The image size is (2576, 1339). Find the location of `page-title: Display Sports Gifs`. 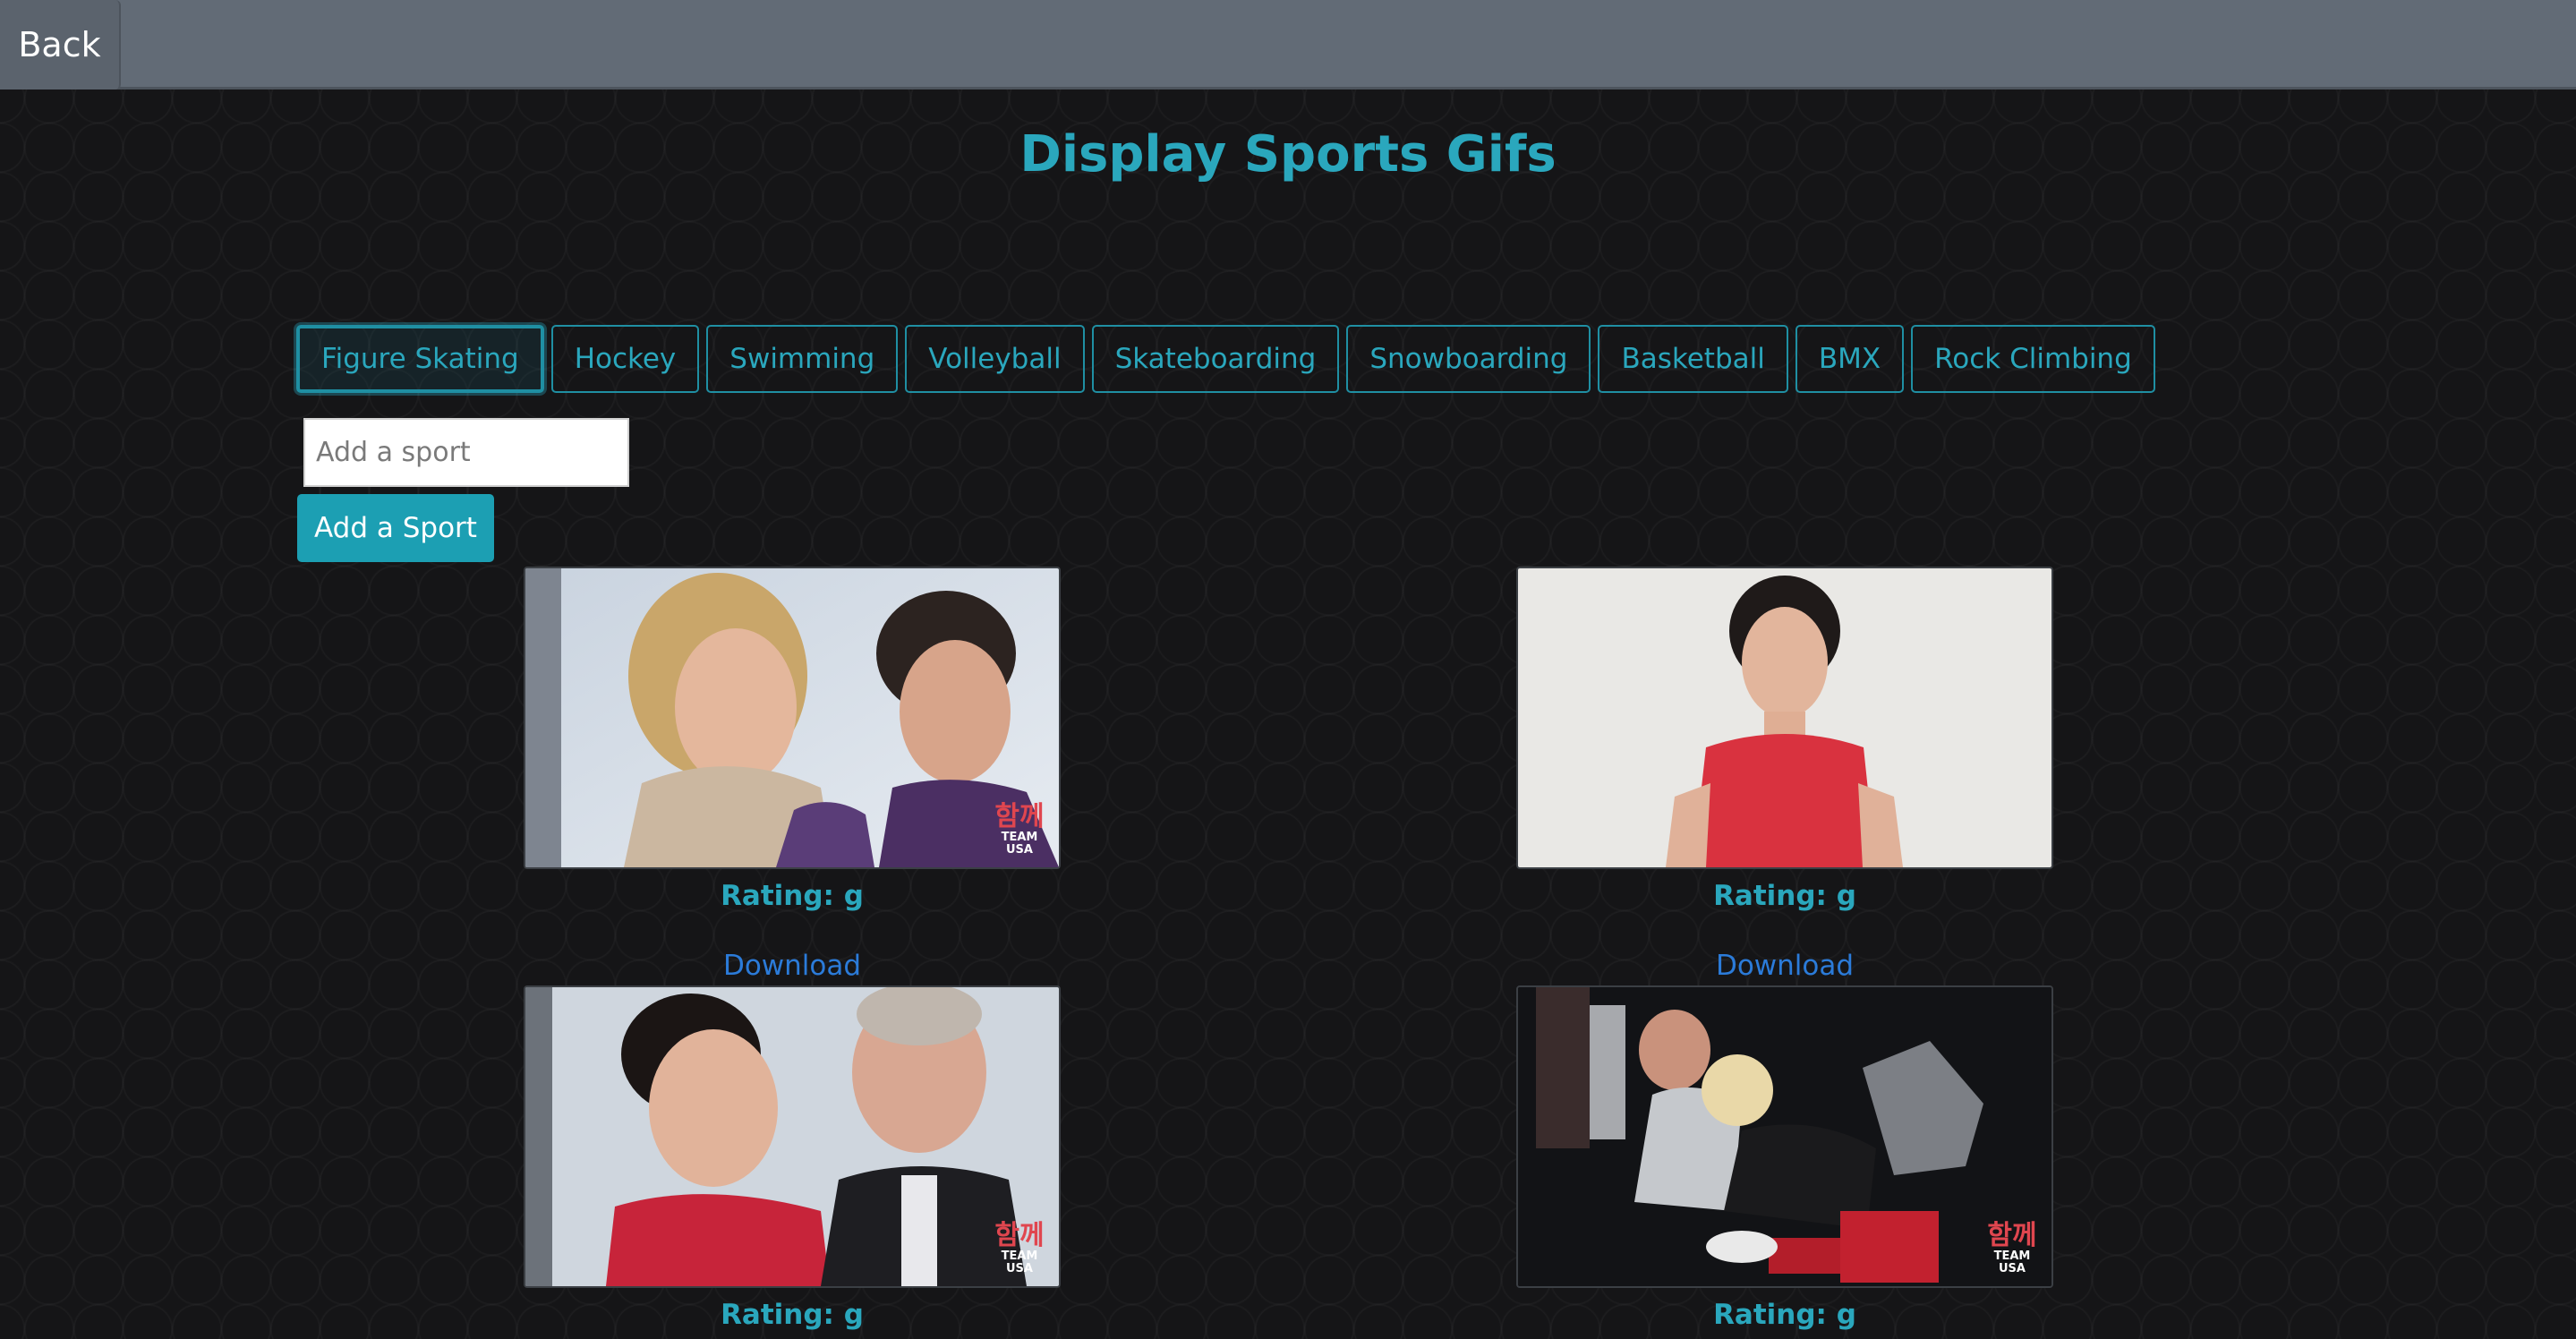

page-title: Display Sports Gifs is located at coordinates (1288, 154).